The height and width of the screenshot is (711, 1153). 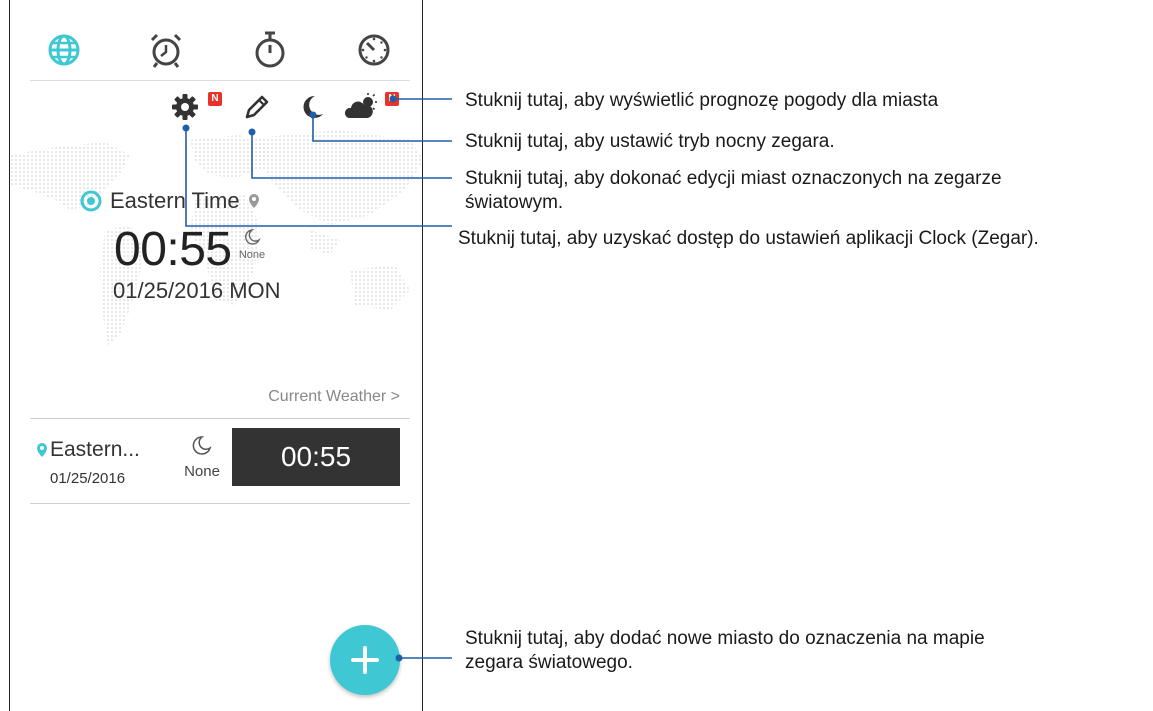 I want to click on annotation-add-line2: zegara światowego., so click(x=549, y=662).